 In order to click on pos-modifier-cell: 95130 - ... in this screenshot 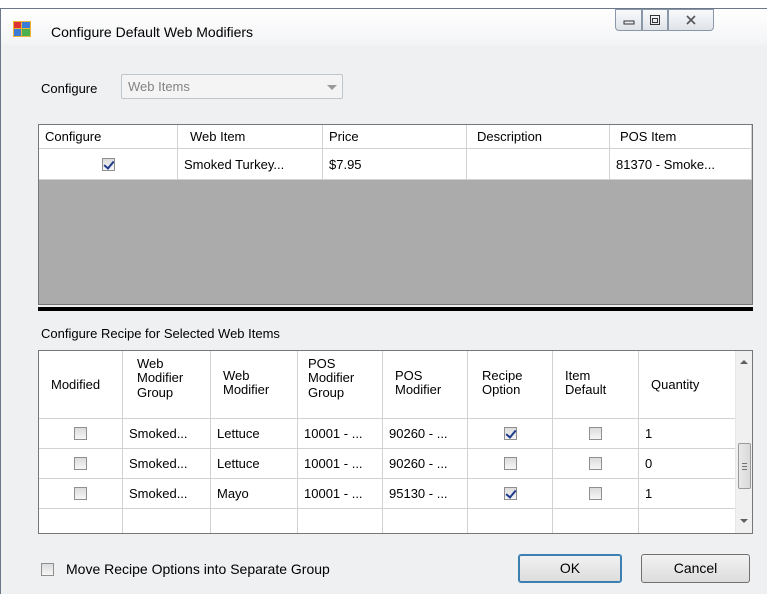, I will do `click(425, 494)`.